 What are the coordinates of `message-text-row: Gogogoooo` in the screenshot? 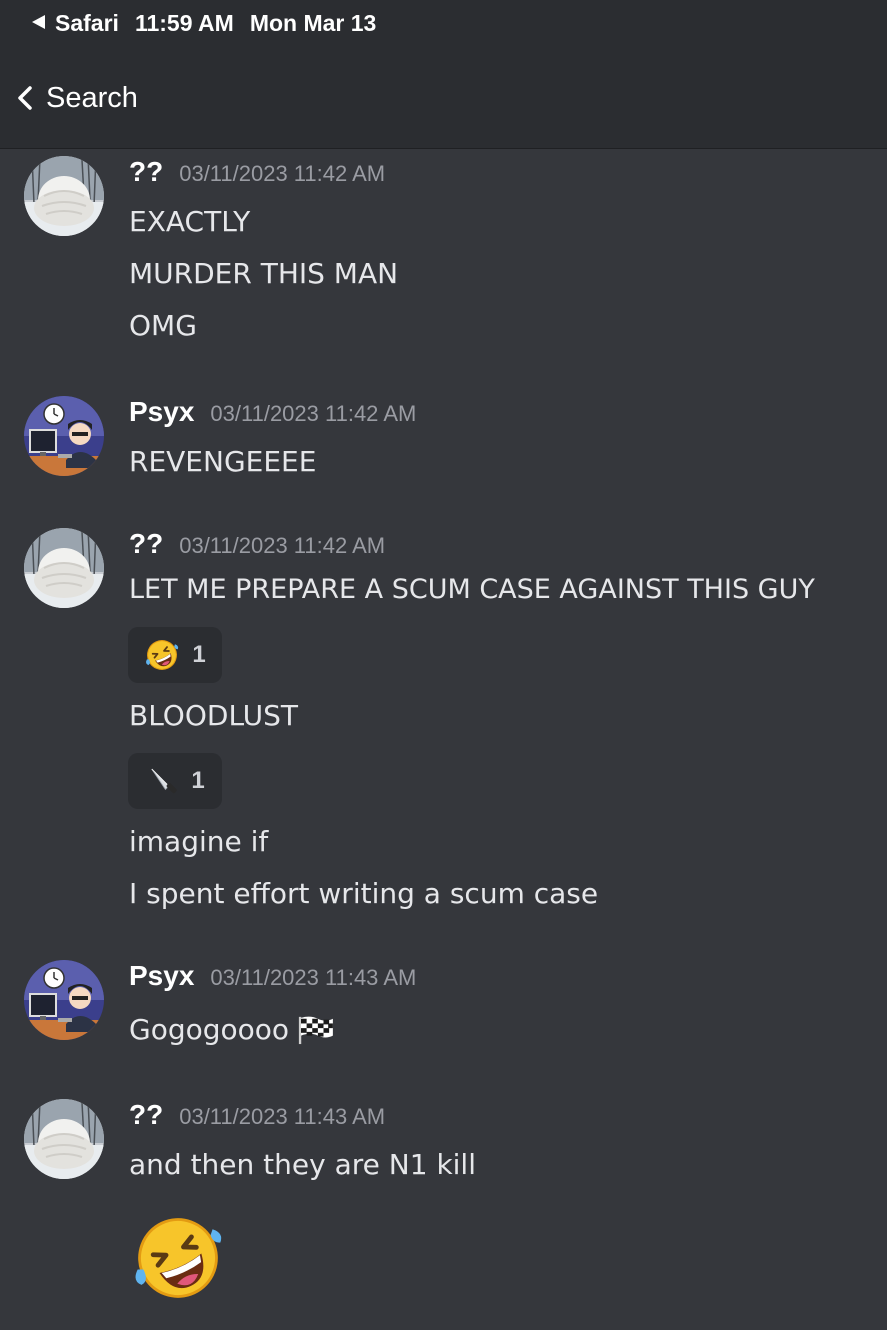 It's located at (232, 1030).